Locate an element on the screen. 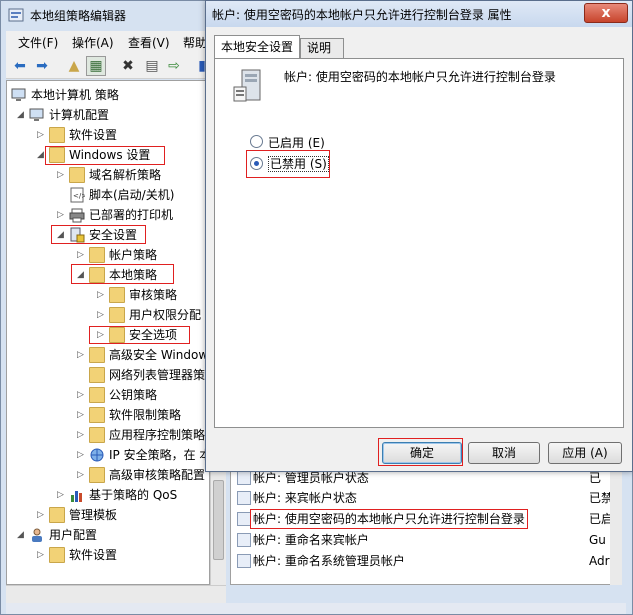  dialog-title: 帐户: 使用空密码的本地帐户只允许进行控制台登录 属性 is located at coordinates (362, 15).